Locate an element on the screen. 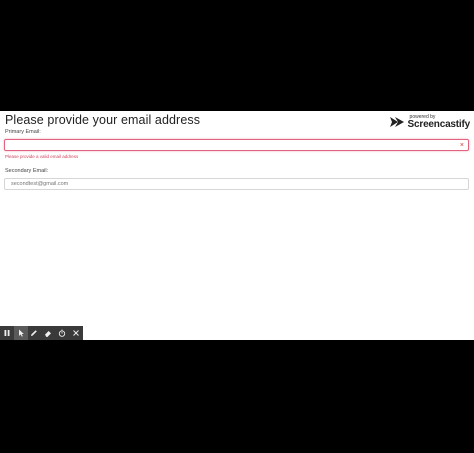 This screenshot has height=453, width=474. cursor-button is located at coordinates (20, 333).